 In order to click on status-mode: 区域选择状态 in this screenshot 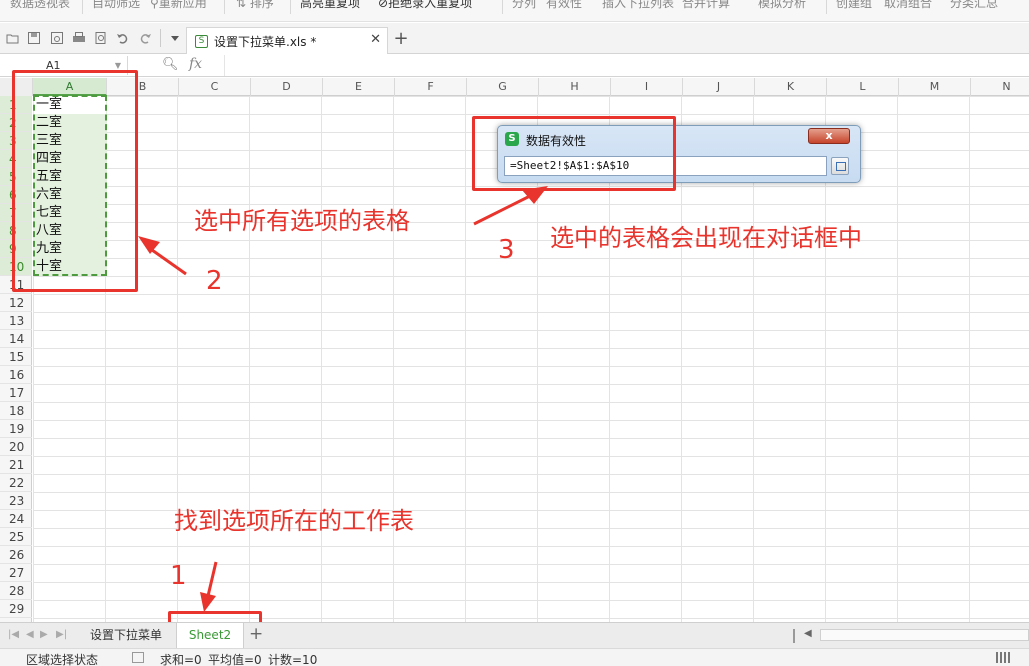, I will do `click(62, 659)`.